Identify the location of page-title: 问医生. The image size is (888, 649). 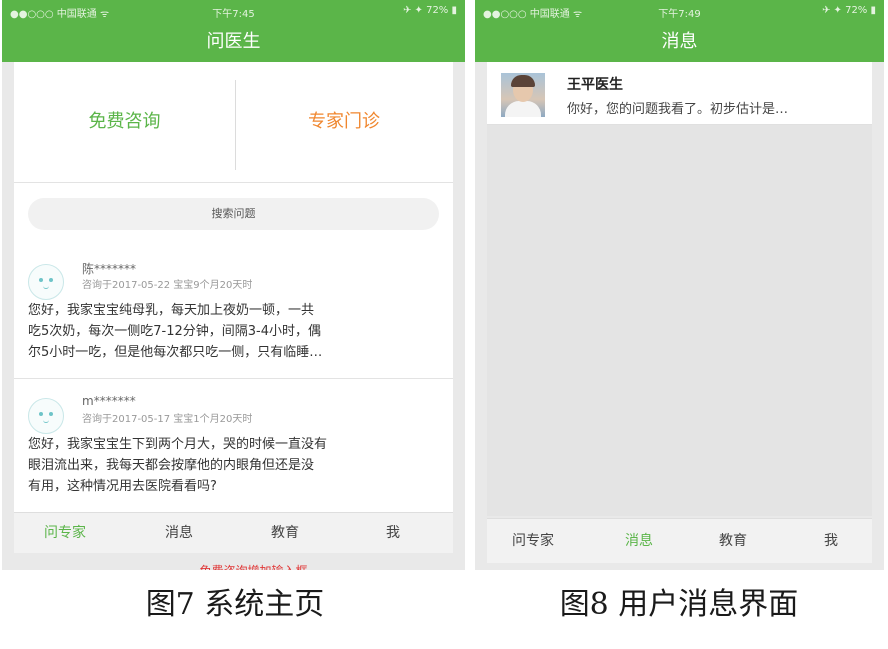
(233, 42).